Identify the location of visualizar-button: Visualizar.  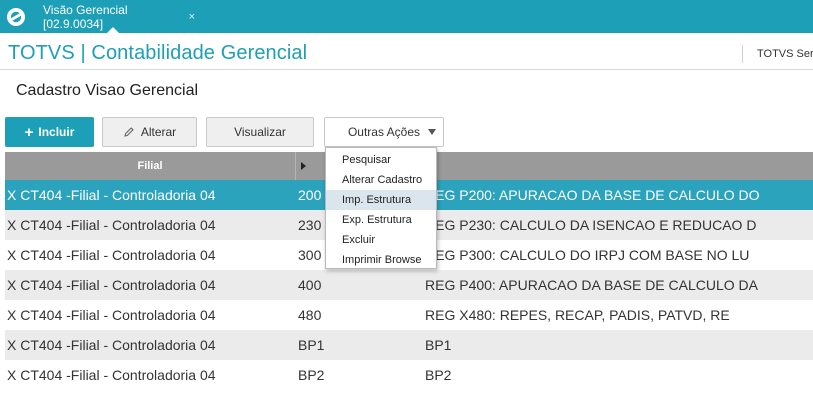
(260, 132).